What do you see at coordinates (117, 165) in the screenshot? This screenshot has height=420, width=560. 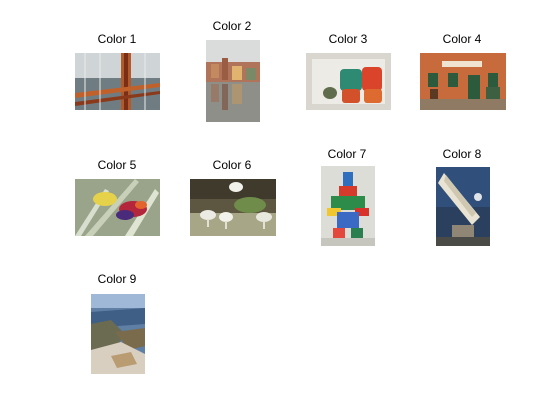 I see `image-title-5: Color 5` at bounding box center [117, 165].